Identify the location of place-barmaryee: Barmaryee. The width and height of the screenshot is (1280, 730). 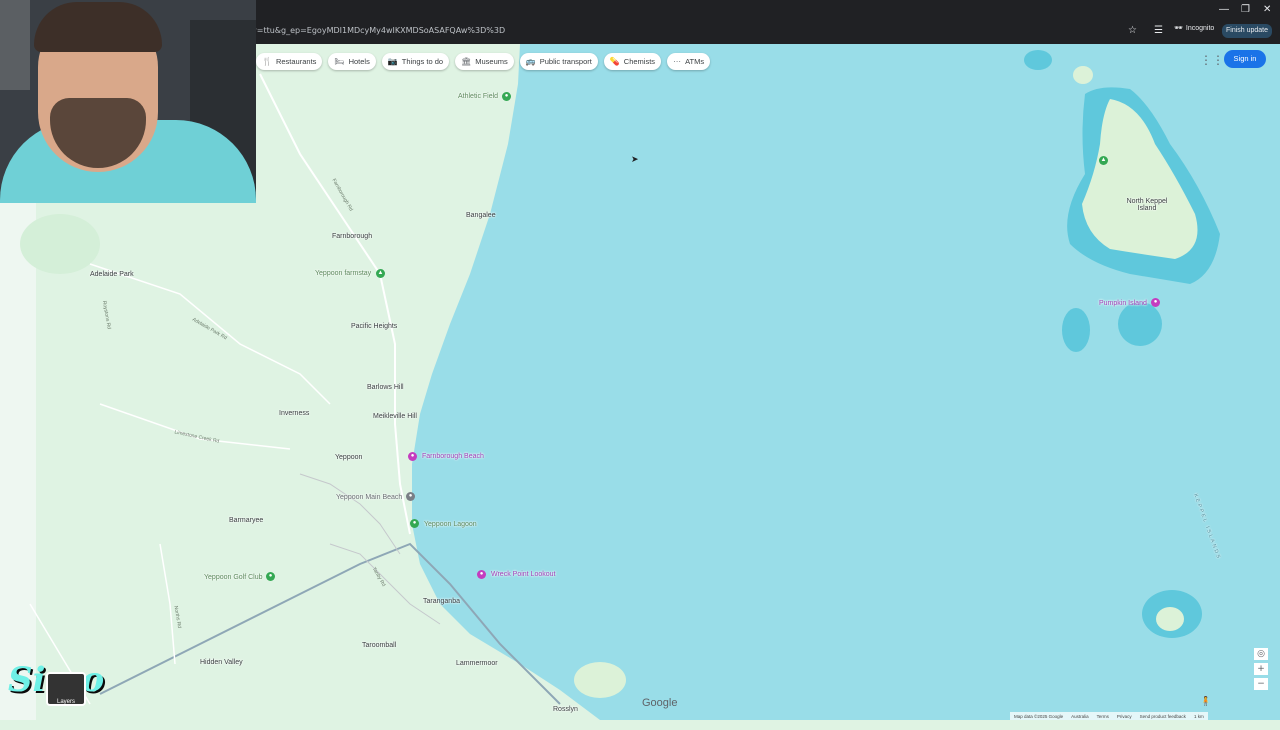
(246, 520).